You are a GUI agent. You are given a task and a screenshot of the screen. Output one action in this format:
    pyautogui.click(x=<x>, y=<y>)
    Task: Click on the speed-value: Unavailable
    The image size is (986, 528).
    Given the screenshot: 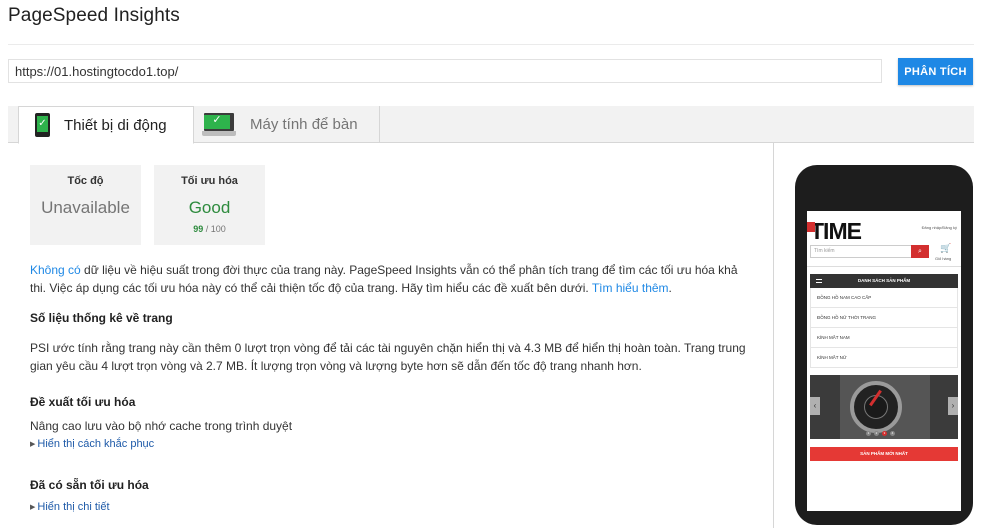 What is the action you would take?
    pyautogui.click(x=85, y=207)
    